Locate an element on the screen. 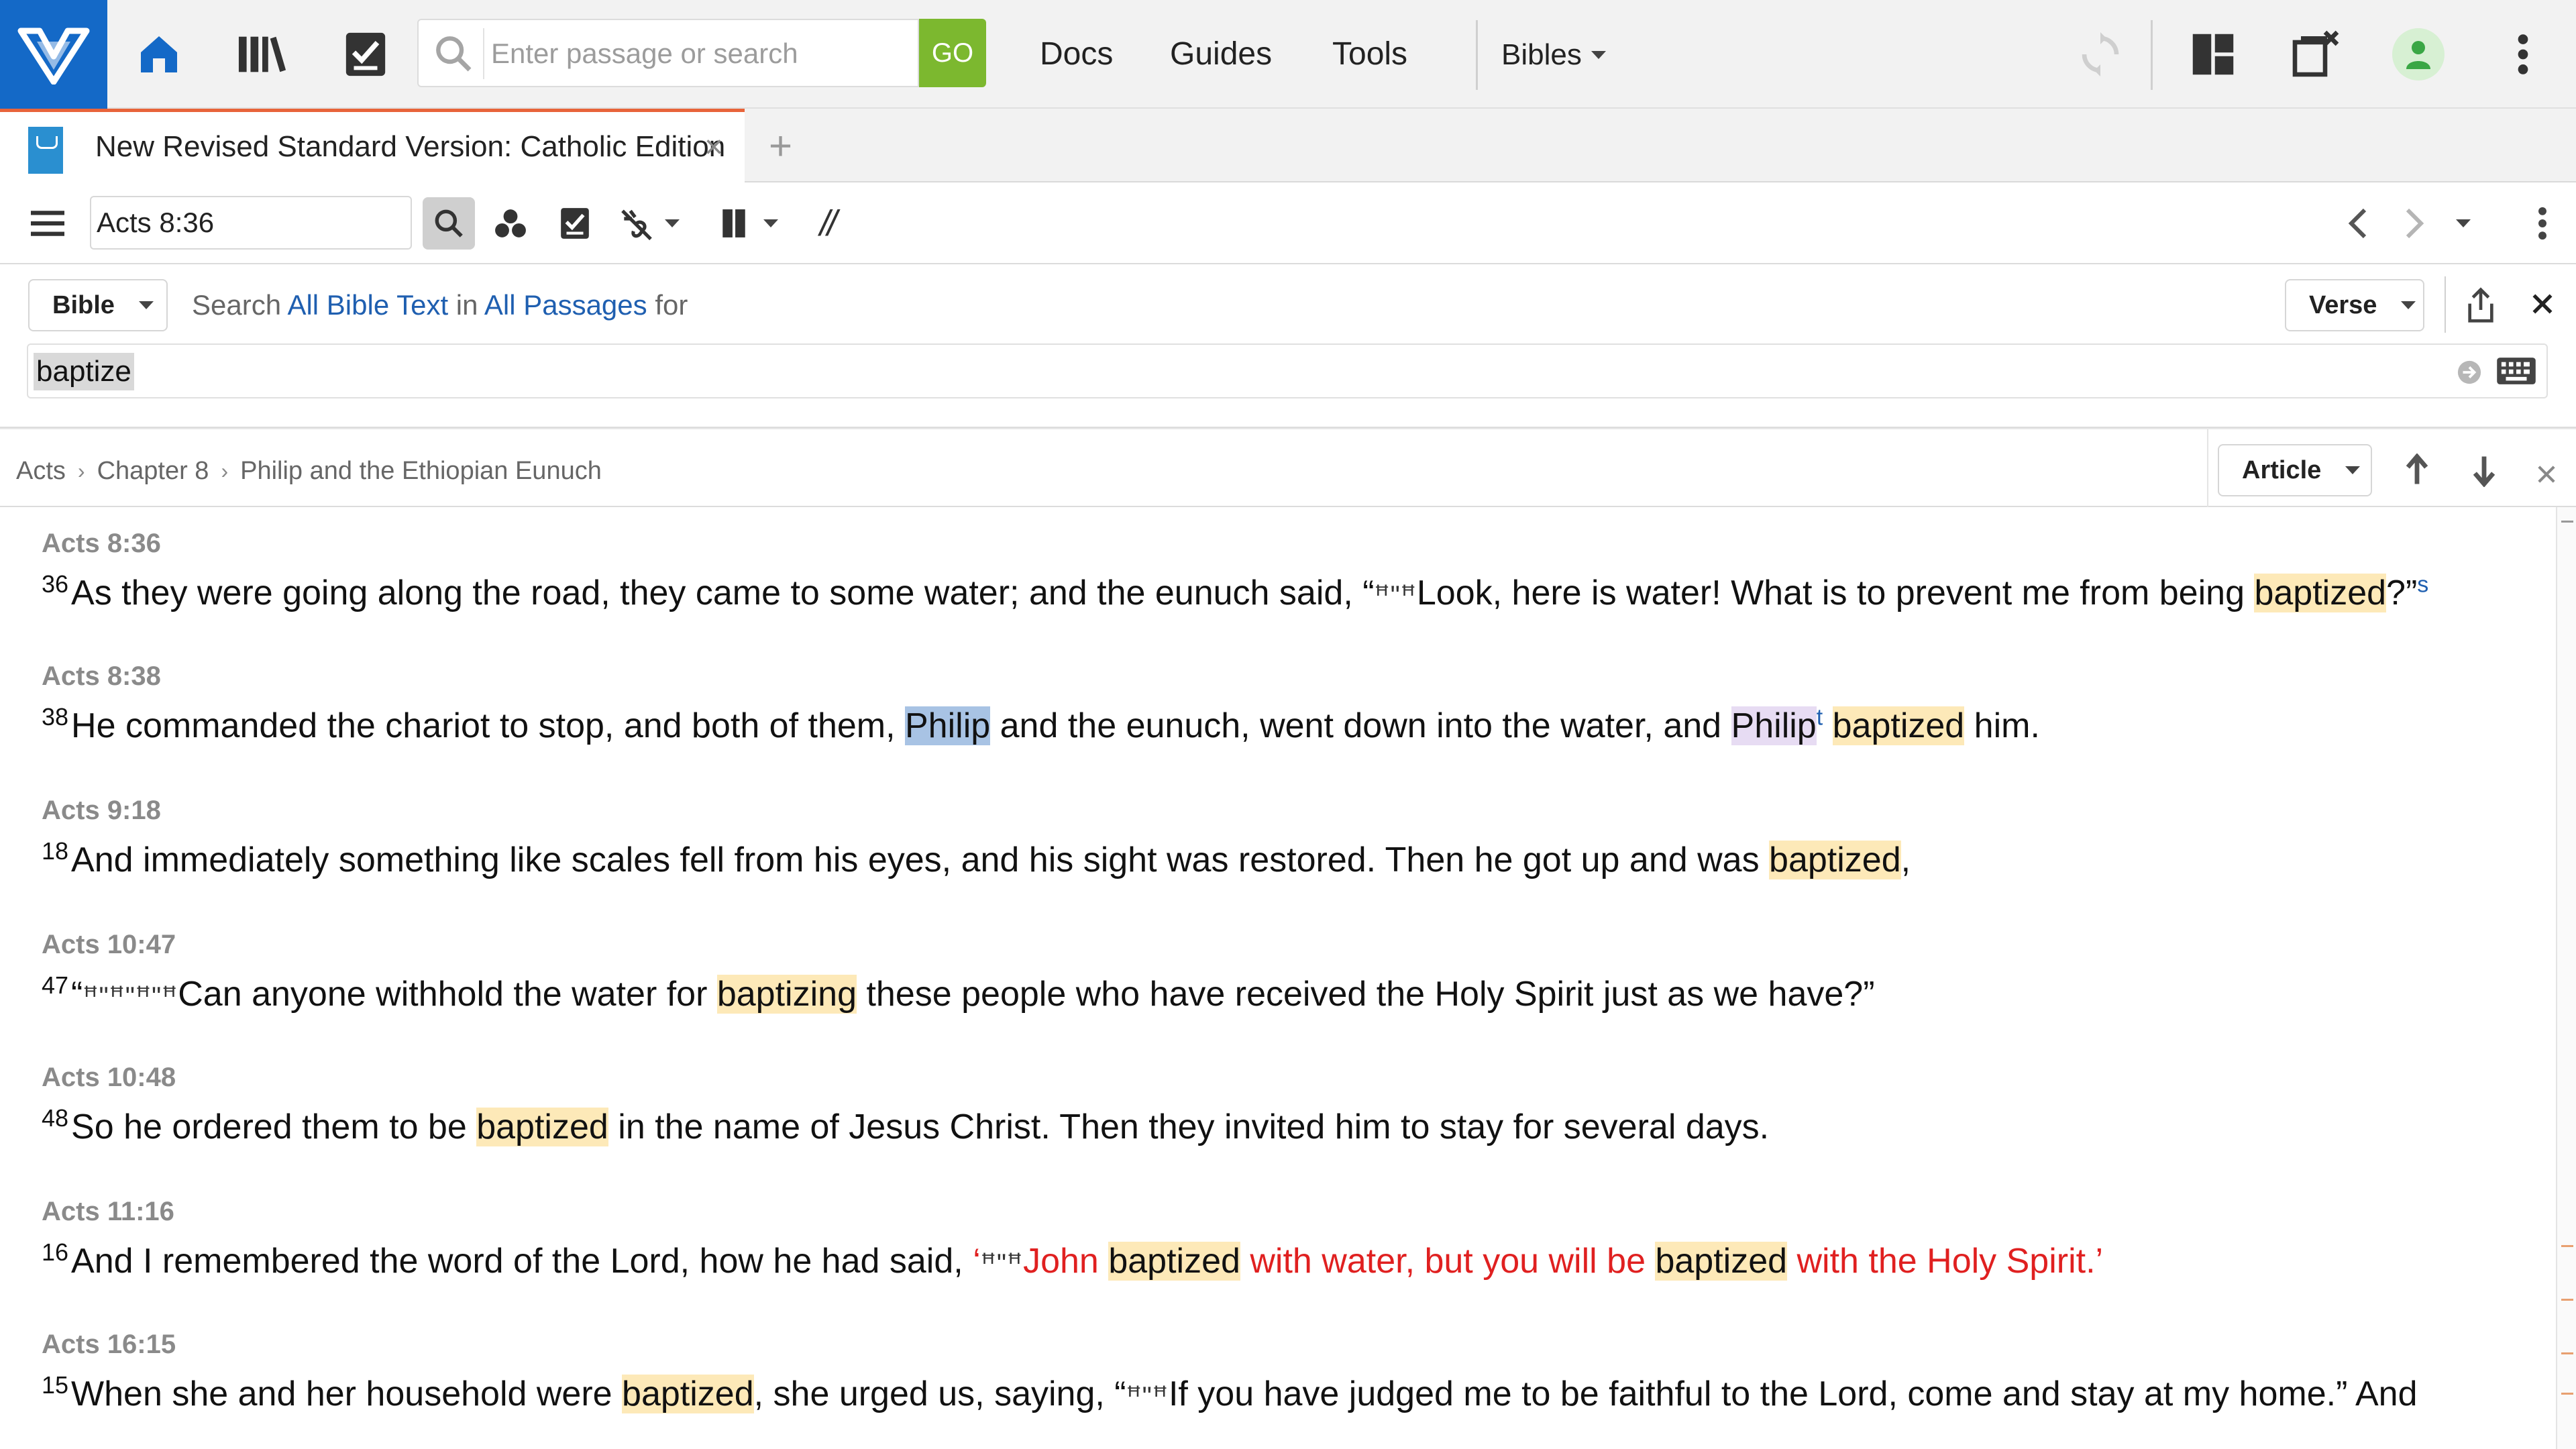 The height and width of the screenshot is (1449, 2576). result-reference: Acts 11:16 is located at coordinates (1289, 1211).